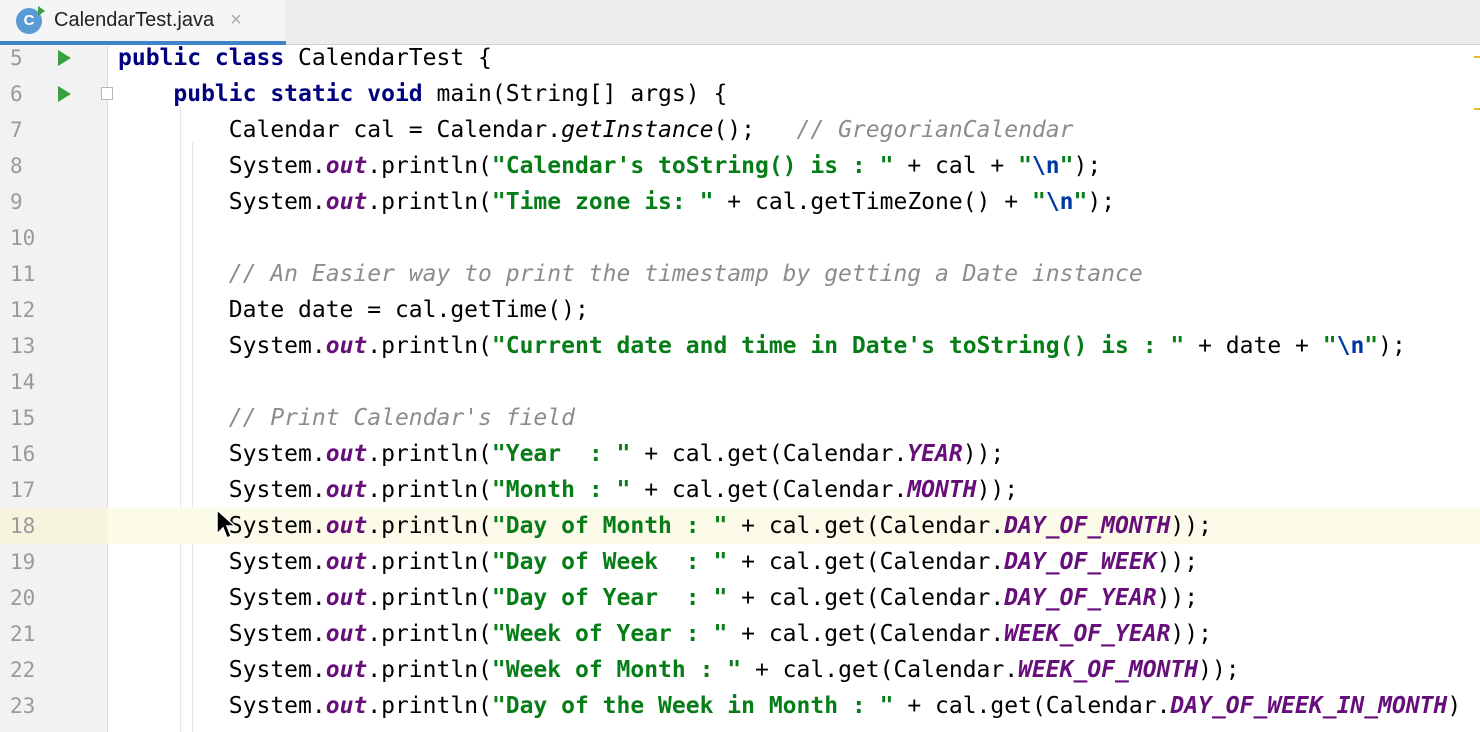  Describe the element at coordinates (692, 166) in the screenshot. I see `code-token: "Calendar's toString() is : "` at that location.